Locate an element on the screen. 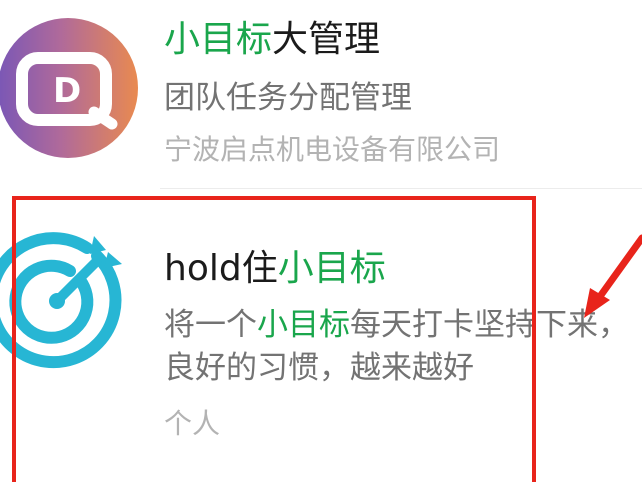 Image resolution: width=642 pixels, height=482 pixels. app-developer: 宁波启点机电设备有限公司 is located at coordinates (332, 149).